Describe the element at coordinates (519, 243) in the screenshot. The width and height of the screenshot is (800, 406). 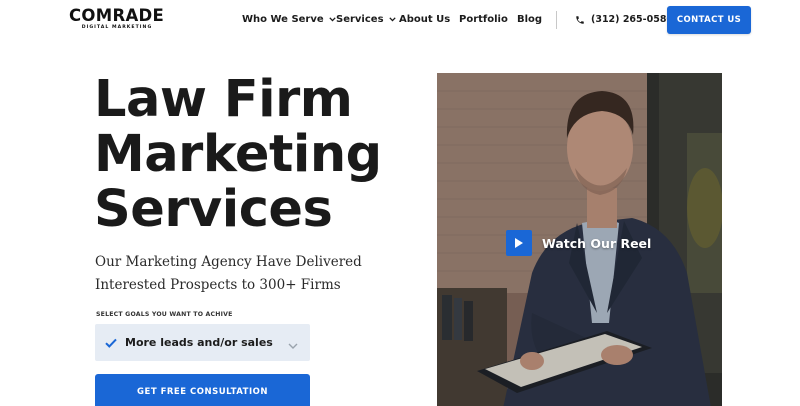
I see `play-icon` at that location.